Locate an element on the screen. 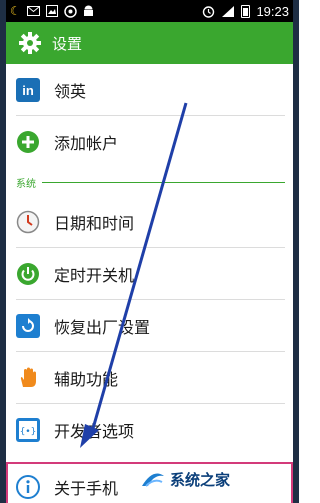  alarm-icon is located at coordinates (208, 11).